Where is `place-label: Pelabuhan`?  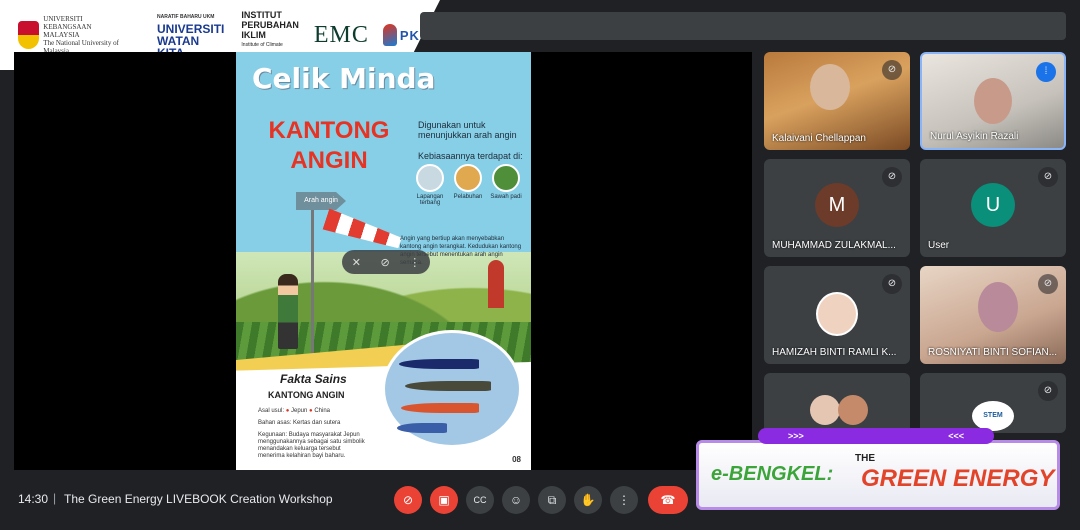
place-label: Pelabuhan is located at coordinates (468, 197).